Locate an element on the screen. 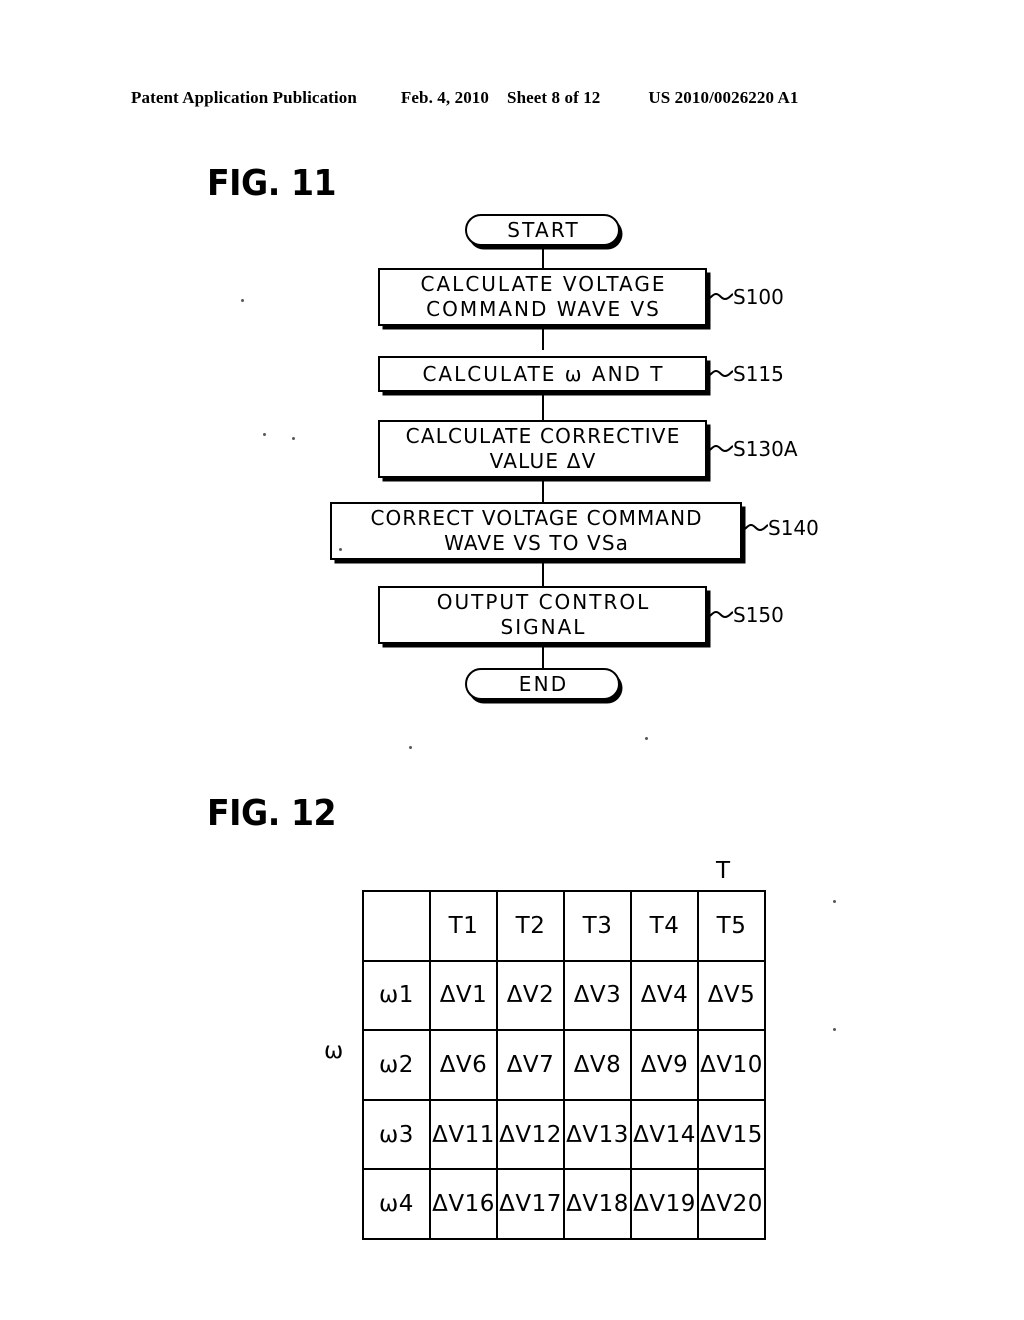 The height and width of the screenshot is (1320, 1024). flow-node-s140-line2: WAVE VS TO VSa is located at coordinates (536, 543).